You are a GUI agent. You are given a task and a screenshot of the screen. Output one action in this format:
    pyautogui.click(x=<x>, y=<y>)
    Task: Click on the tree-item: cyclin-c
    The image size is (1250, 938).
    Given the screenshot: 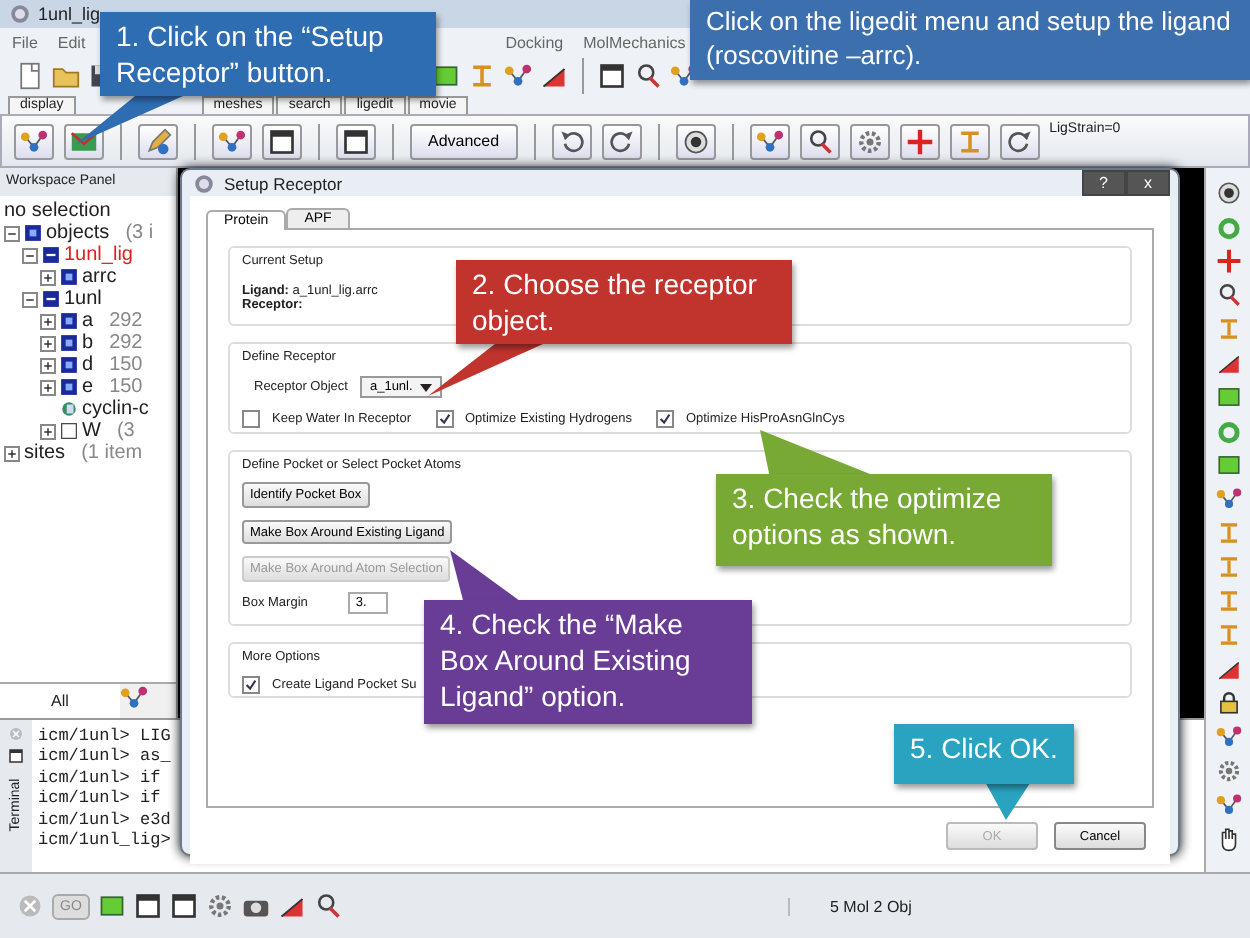 What is the action you would take?
    pyautogui.click(x=115, y=409)
    